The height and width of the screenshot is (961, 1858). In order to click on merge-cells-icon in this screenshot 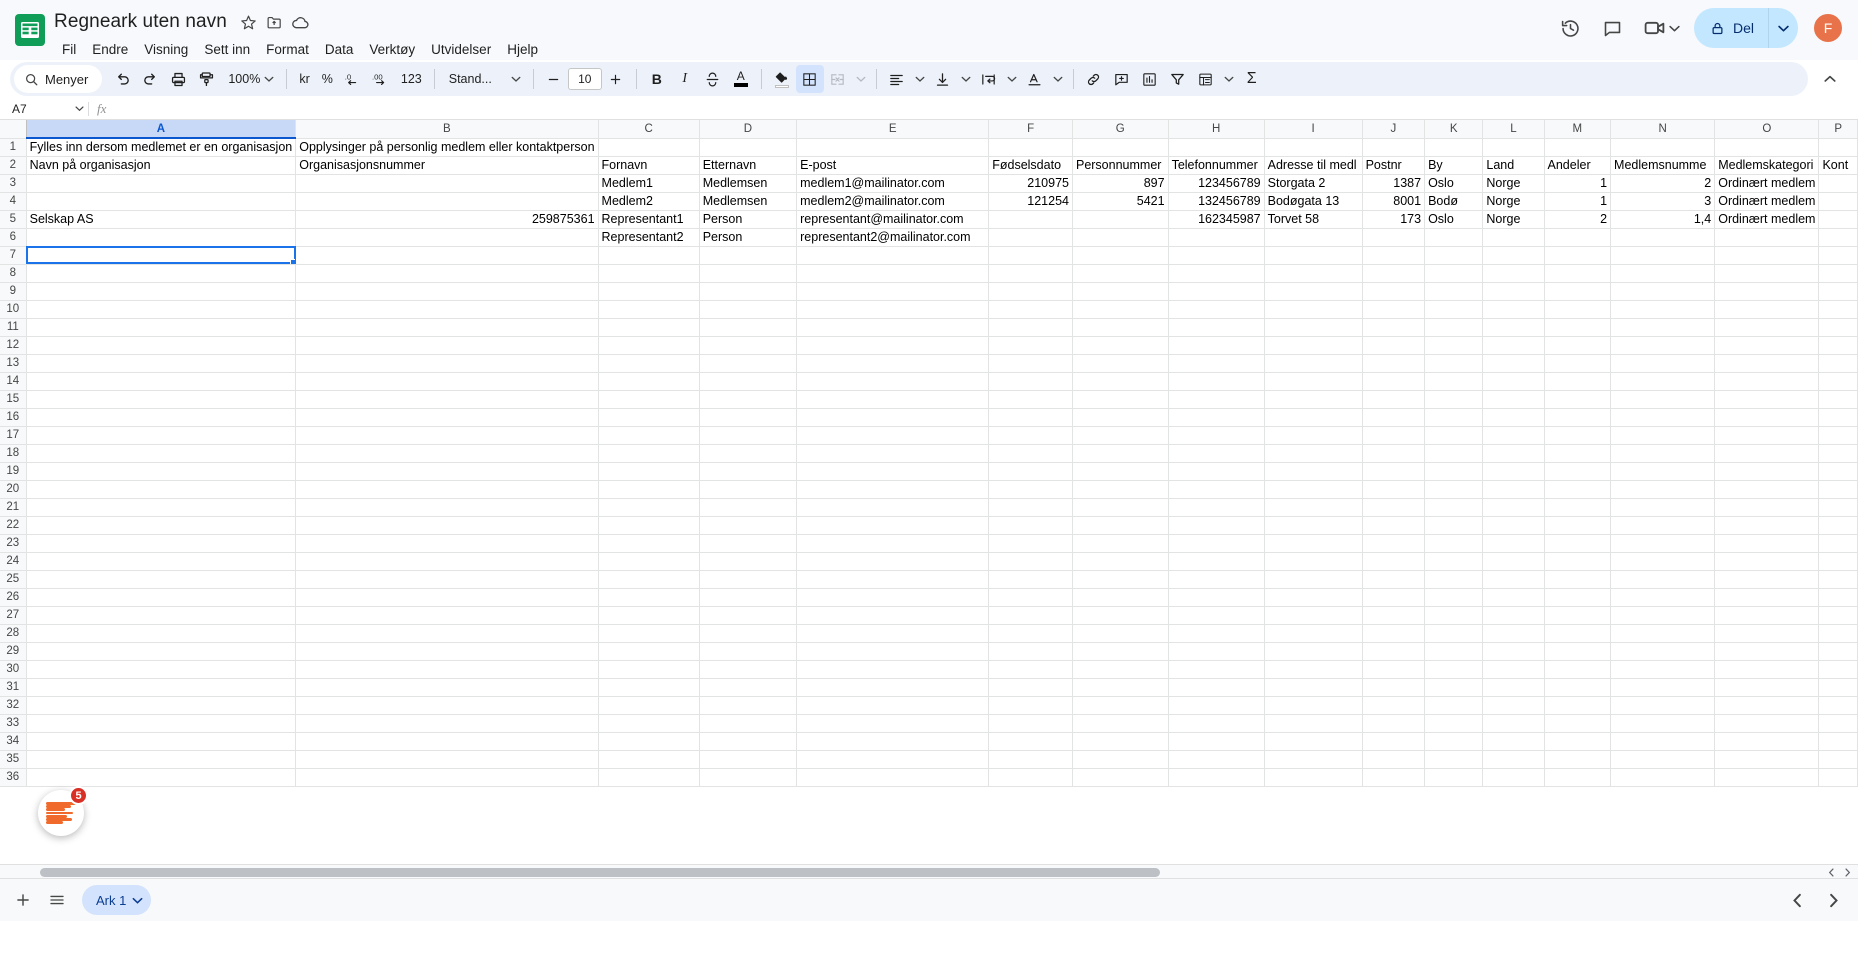, I will do `click(838, 79)`.